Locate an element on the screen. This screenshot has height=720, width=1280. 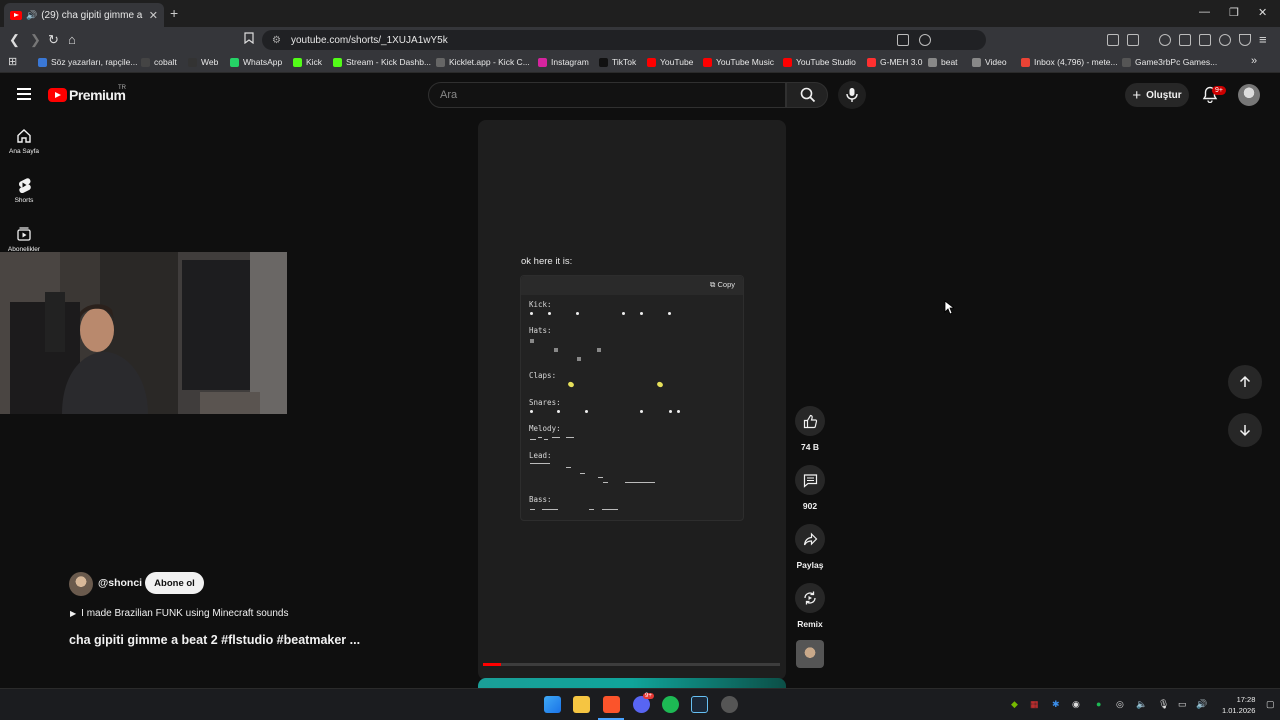
hamburger-menu-icon is located at coordinates (24, 95).